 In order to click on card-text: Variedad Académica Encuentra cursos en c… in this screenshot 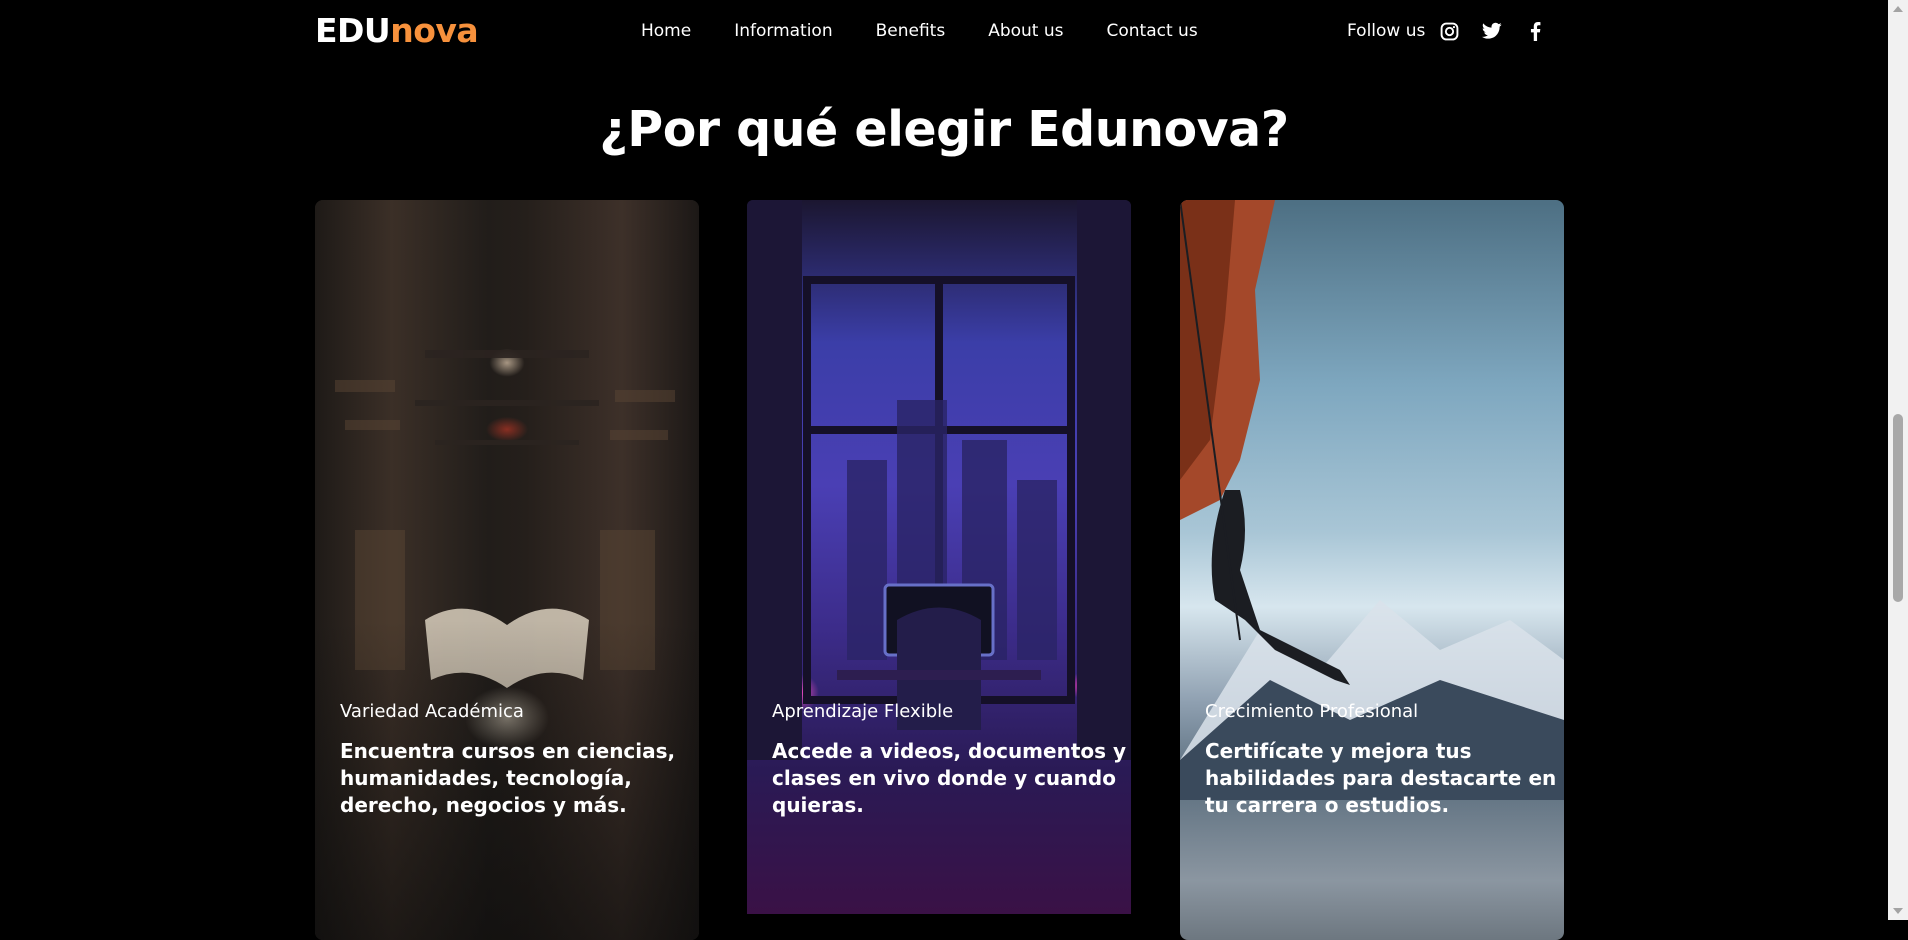, I will do `click(517, 759)`.